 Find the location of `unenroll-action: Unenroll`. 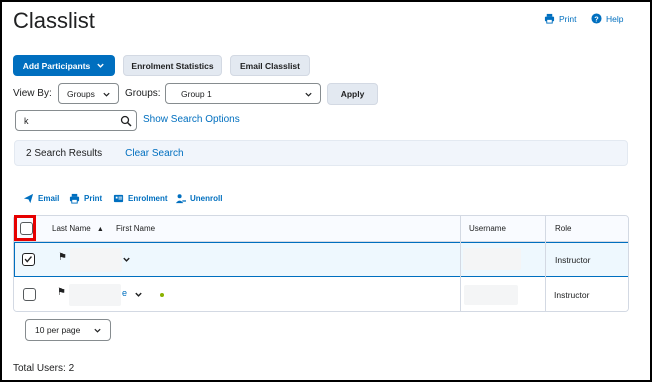

unenroll-action: Unenroll is located at coordinates (198, 198).